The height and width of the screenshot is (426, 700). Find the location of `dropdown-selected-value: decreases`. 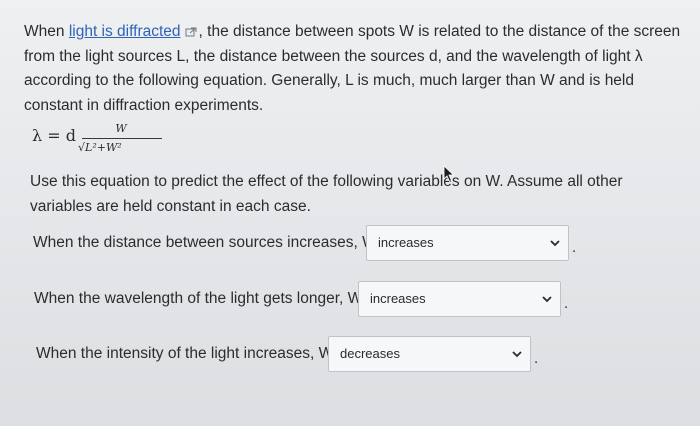

dropdown-selected-value: decreases is located at coordinates (370, 353).